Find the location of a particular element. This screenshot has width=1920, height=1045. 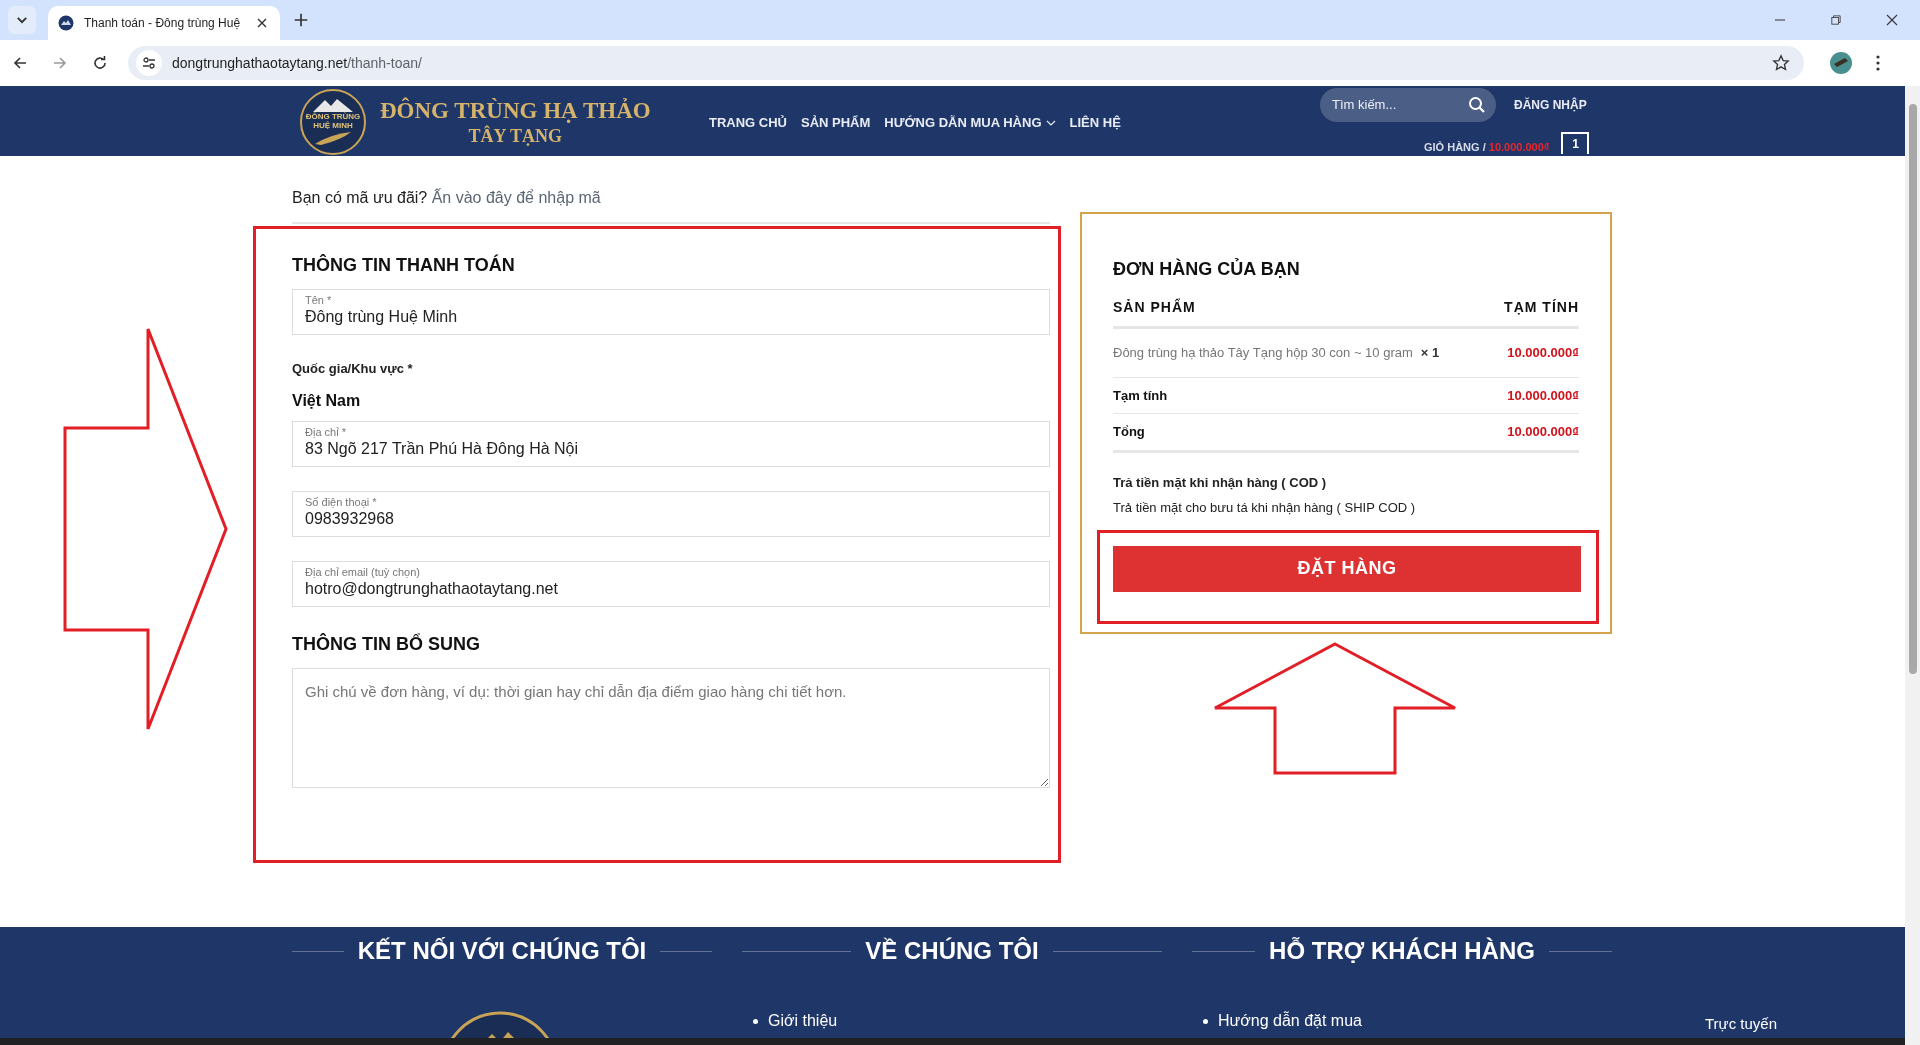

url-text: dongtrunghathaotaytang.net/thanh-toan/ is located at coordinates (297, 63).